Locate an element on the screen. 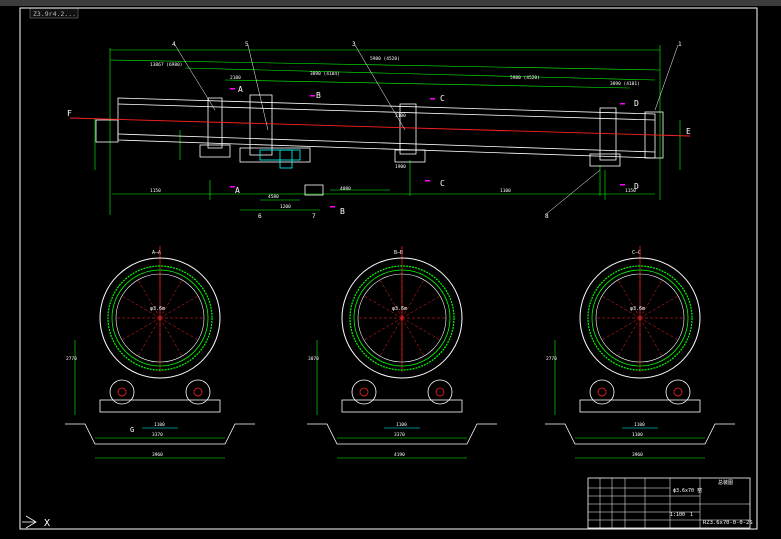  part-number-3: 3 is located at coordinates (354, 44).